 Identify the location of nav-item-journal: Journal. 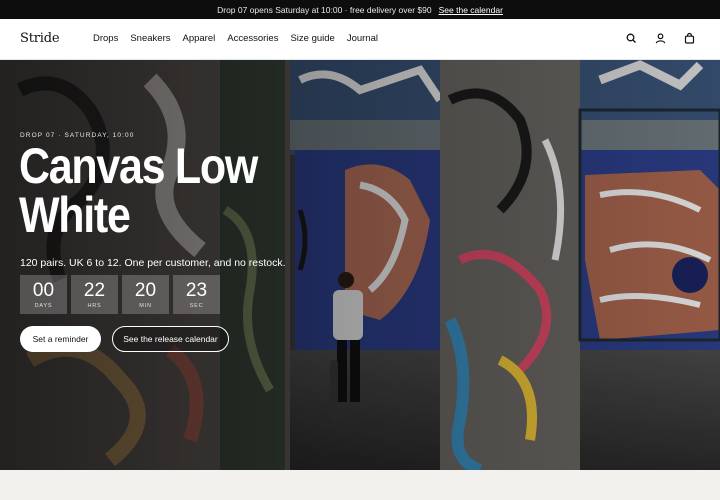
(362, 38).